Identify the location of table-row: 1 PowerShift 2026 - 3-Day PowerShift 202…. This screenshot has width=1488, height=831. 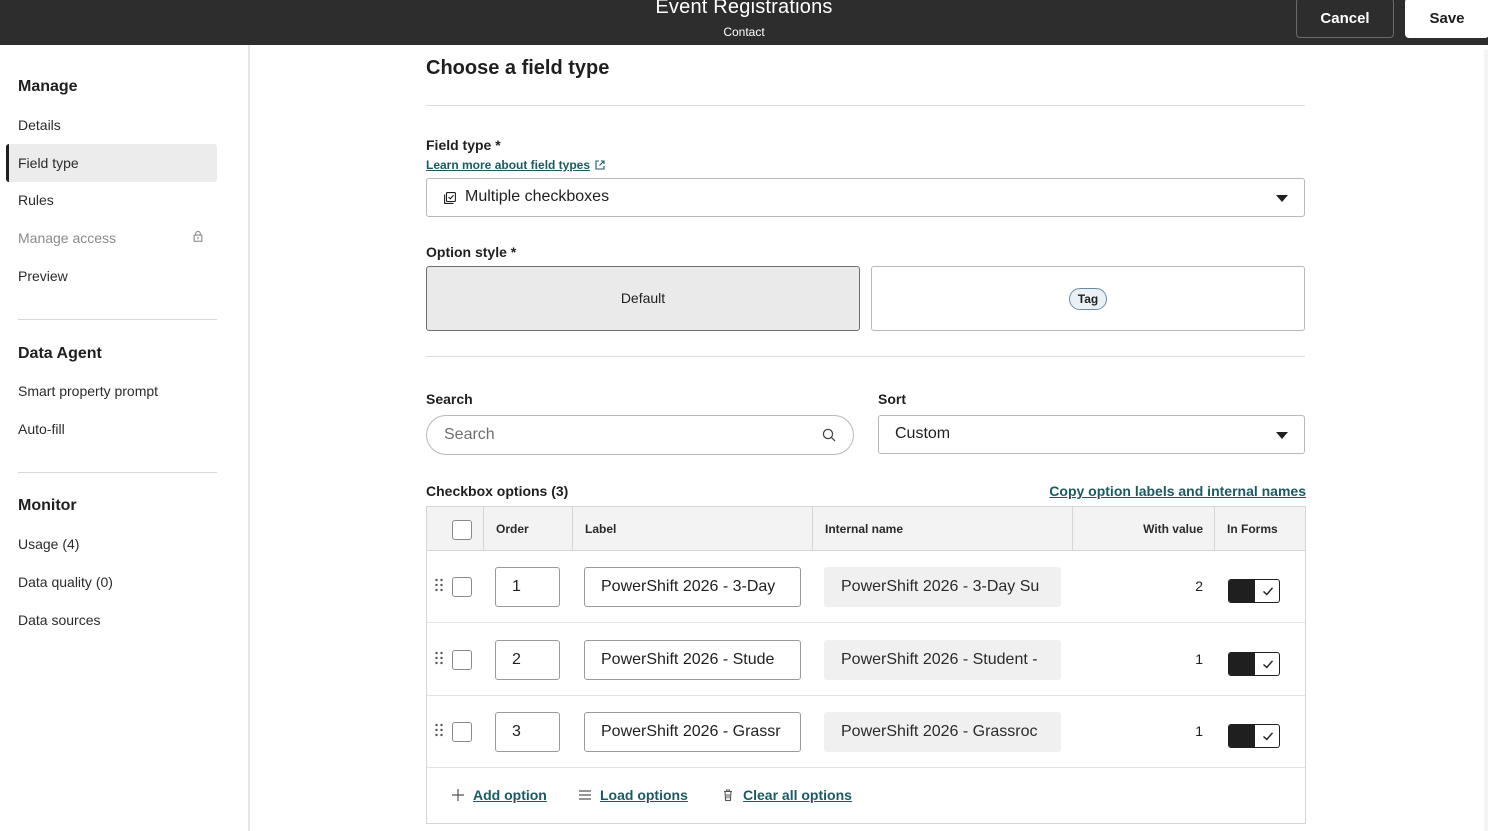
(866, 587).